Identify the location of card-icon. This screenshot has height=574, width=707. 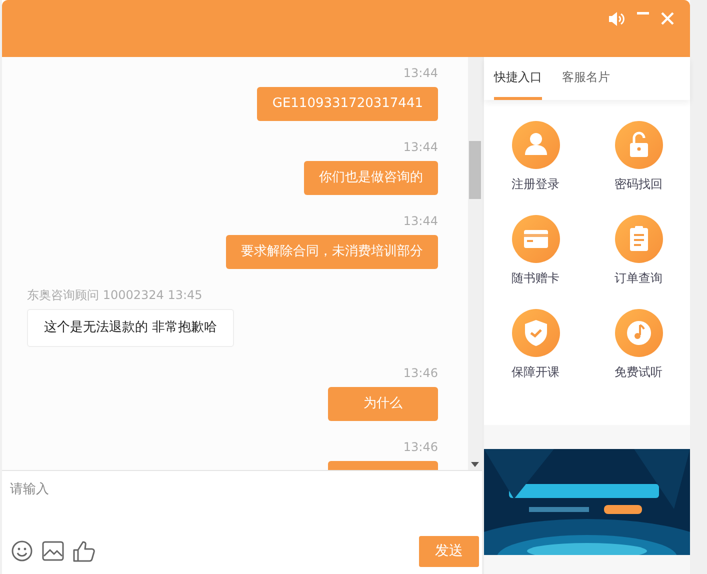
(536, 239).